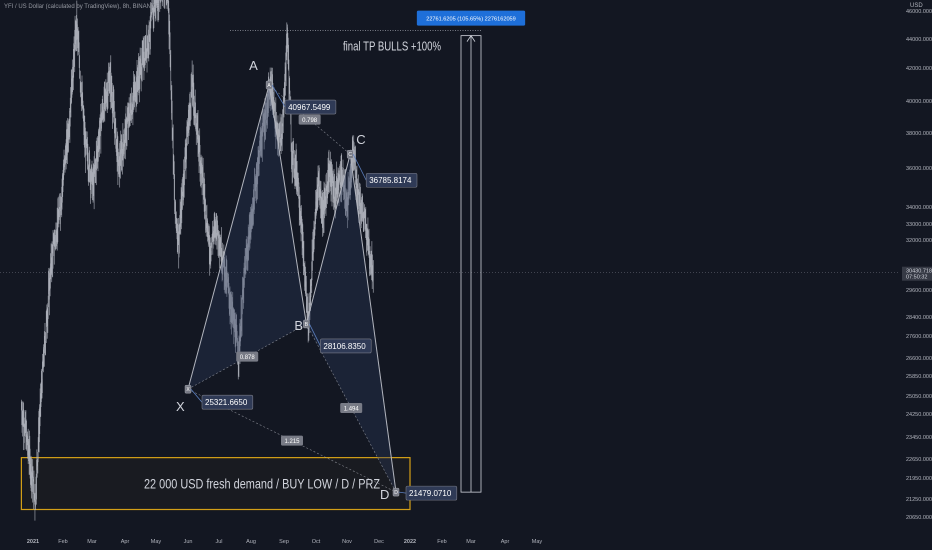  What do you see at coordinates (919, 460) in the screenshot?
I see `y-tick-label: 22650.0000` at bounding box center [919, 460].